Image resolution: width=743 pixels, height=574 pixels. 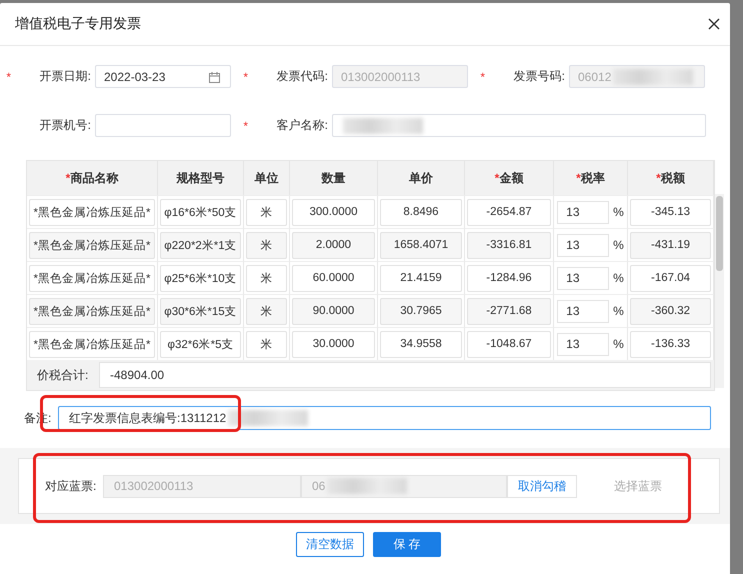 I want to click on column-header: 单价, so click(x=421, y=178).